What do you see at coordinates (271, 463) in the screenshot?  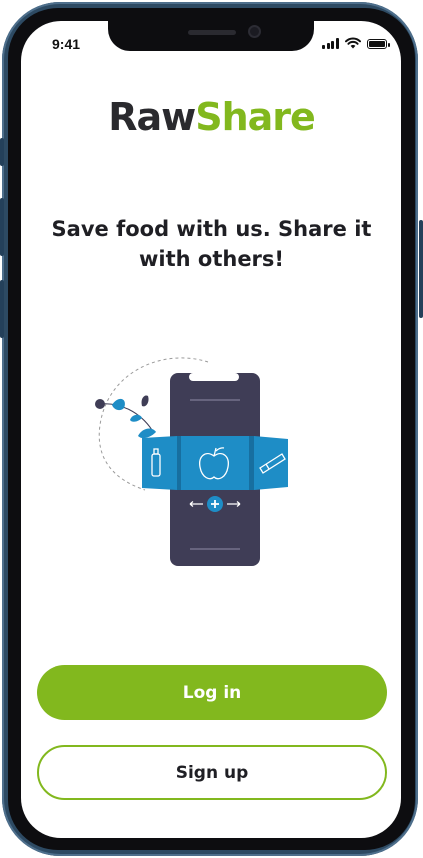 I see `right-panel` at bounding box center [271, 463].